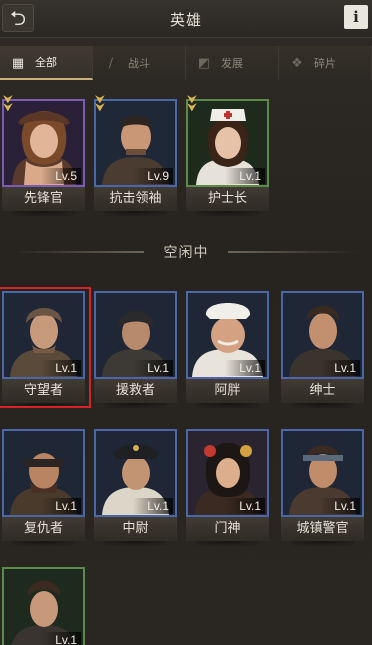  I want to click on idle-section-divider: 空闲中, so click(186, 252).